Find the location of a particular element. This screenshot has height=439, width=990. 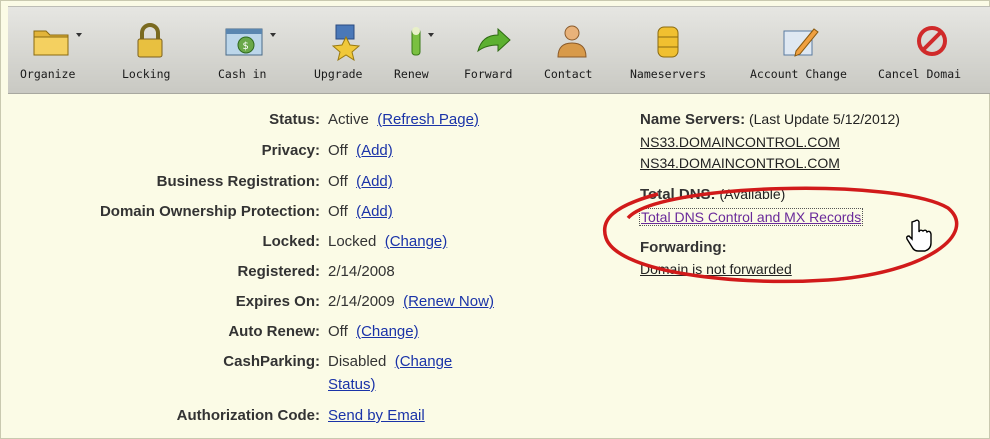

business-registration-value: Off is located at coordinates (338, 181).